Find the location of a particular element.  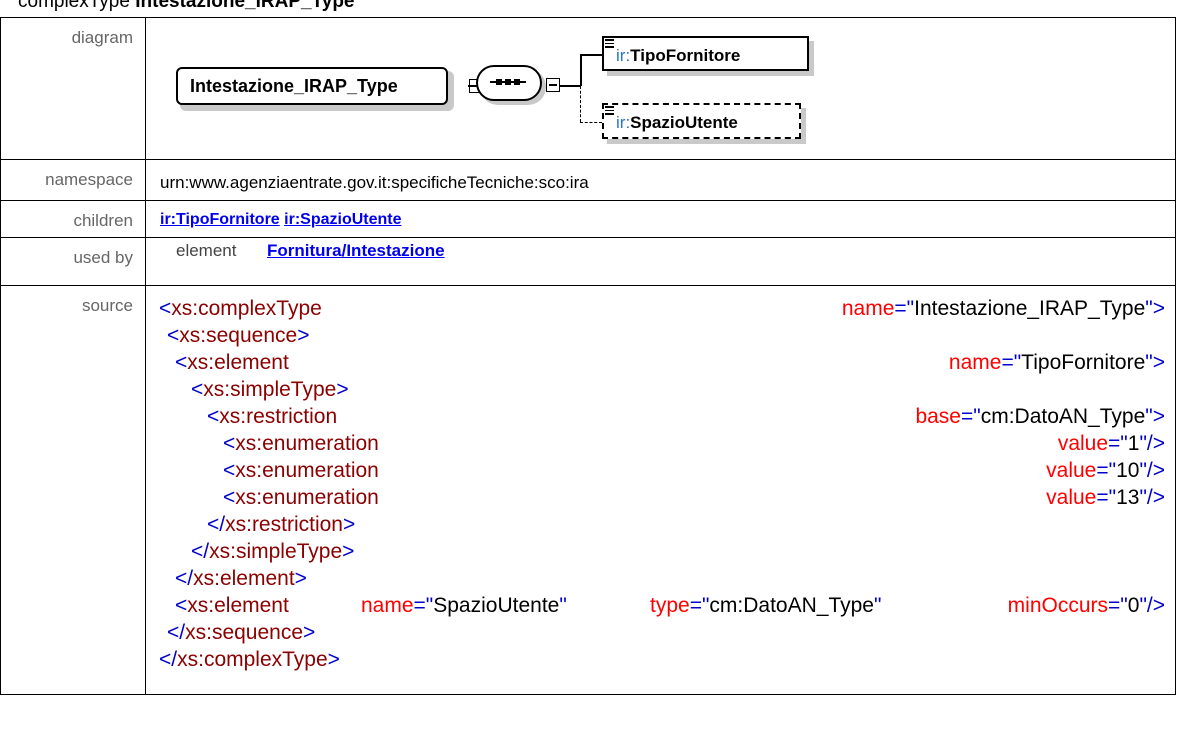

source-line: </xs:complexType> is located at coordinates (249, 659).